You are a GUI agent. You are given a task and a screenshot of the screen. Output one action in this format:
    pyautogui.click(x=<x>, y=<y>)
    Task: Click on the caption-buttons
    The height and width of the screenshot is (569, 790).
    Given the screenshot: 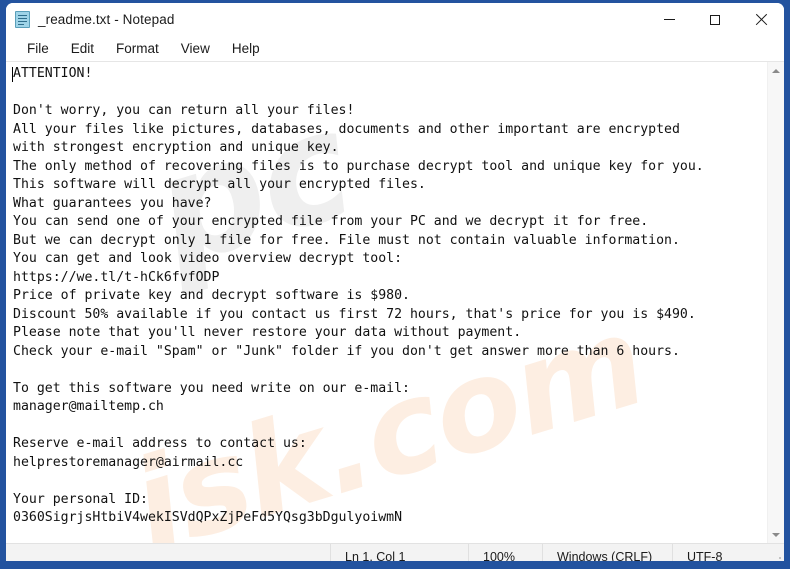 What is the action you would take?
    pyautogui.click(x=715, y=19)
    